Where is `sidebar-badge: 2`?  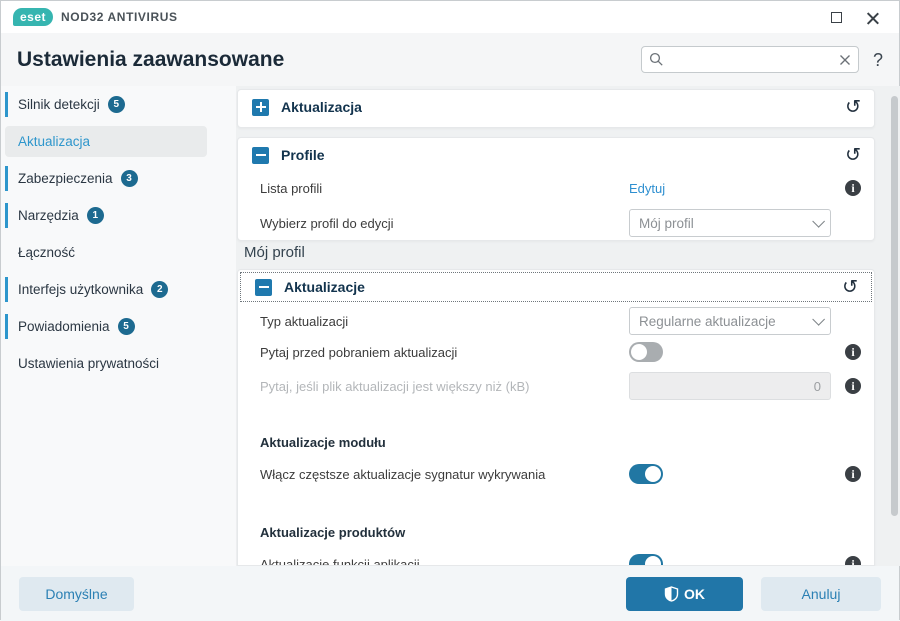 sidebar-badge: 2 is located at coordinates (160, 289).